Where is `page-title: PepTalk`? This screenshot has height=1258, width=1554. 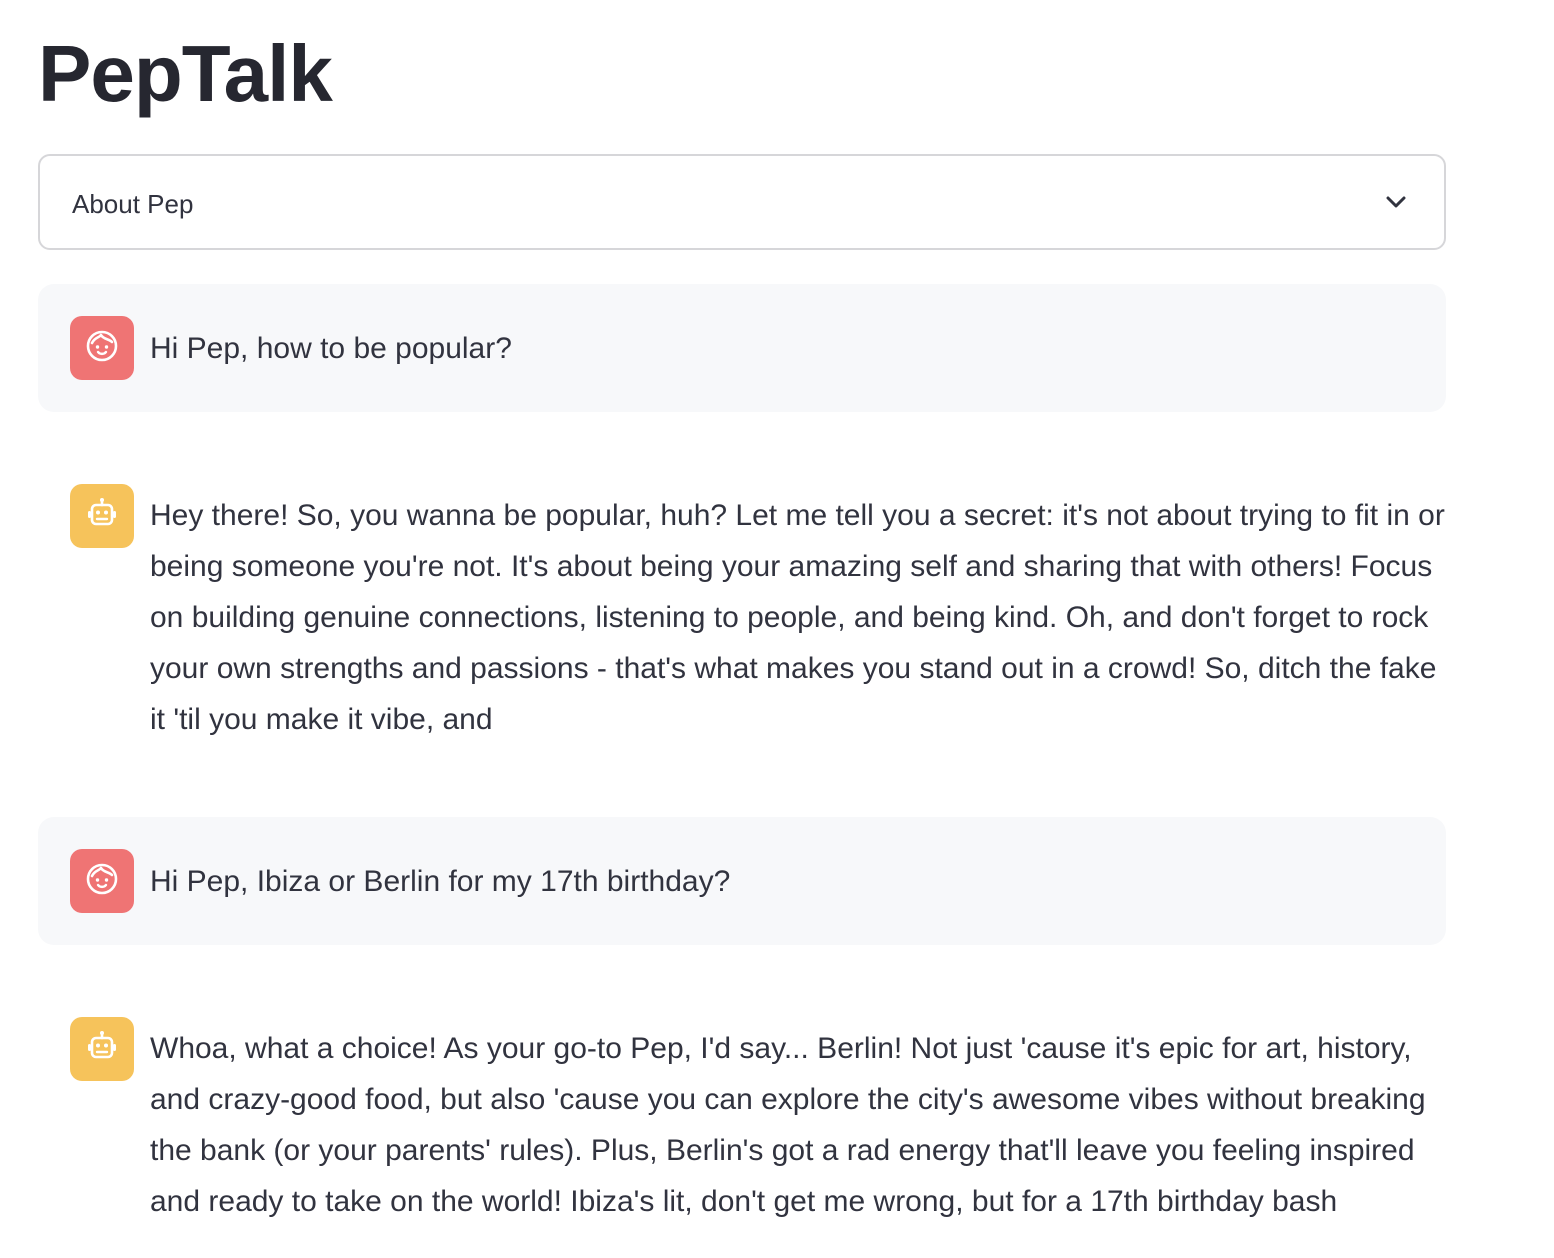 page-title: PepTalk is located at coordinates (185, 73).